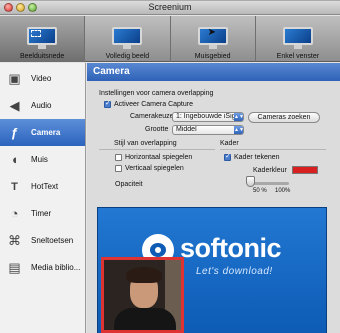  I want to click on flip-horizontal-label: Horizontaal spiegelen, so click(159, 157).